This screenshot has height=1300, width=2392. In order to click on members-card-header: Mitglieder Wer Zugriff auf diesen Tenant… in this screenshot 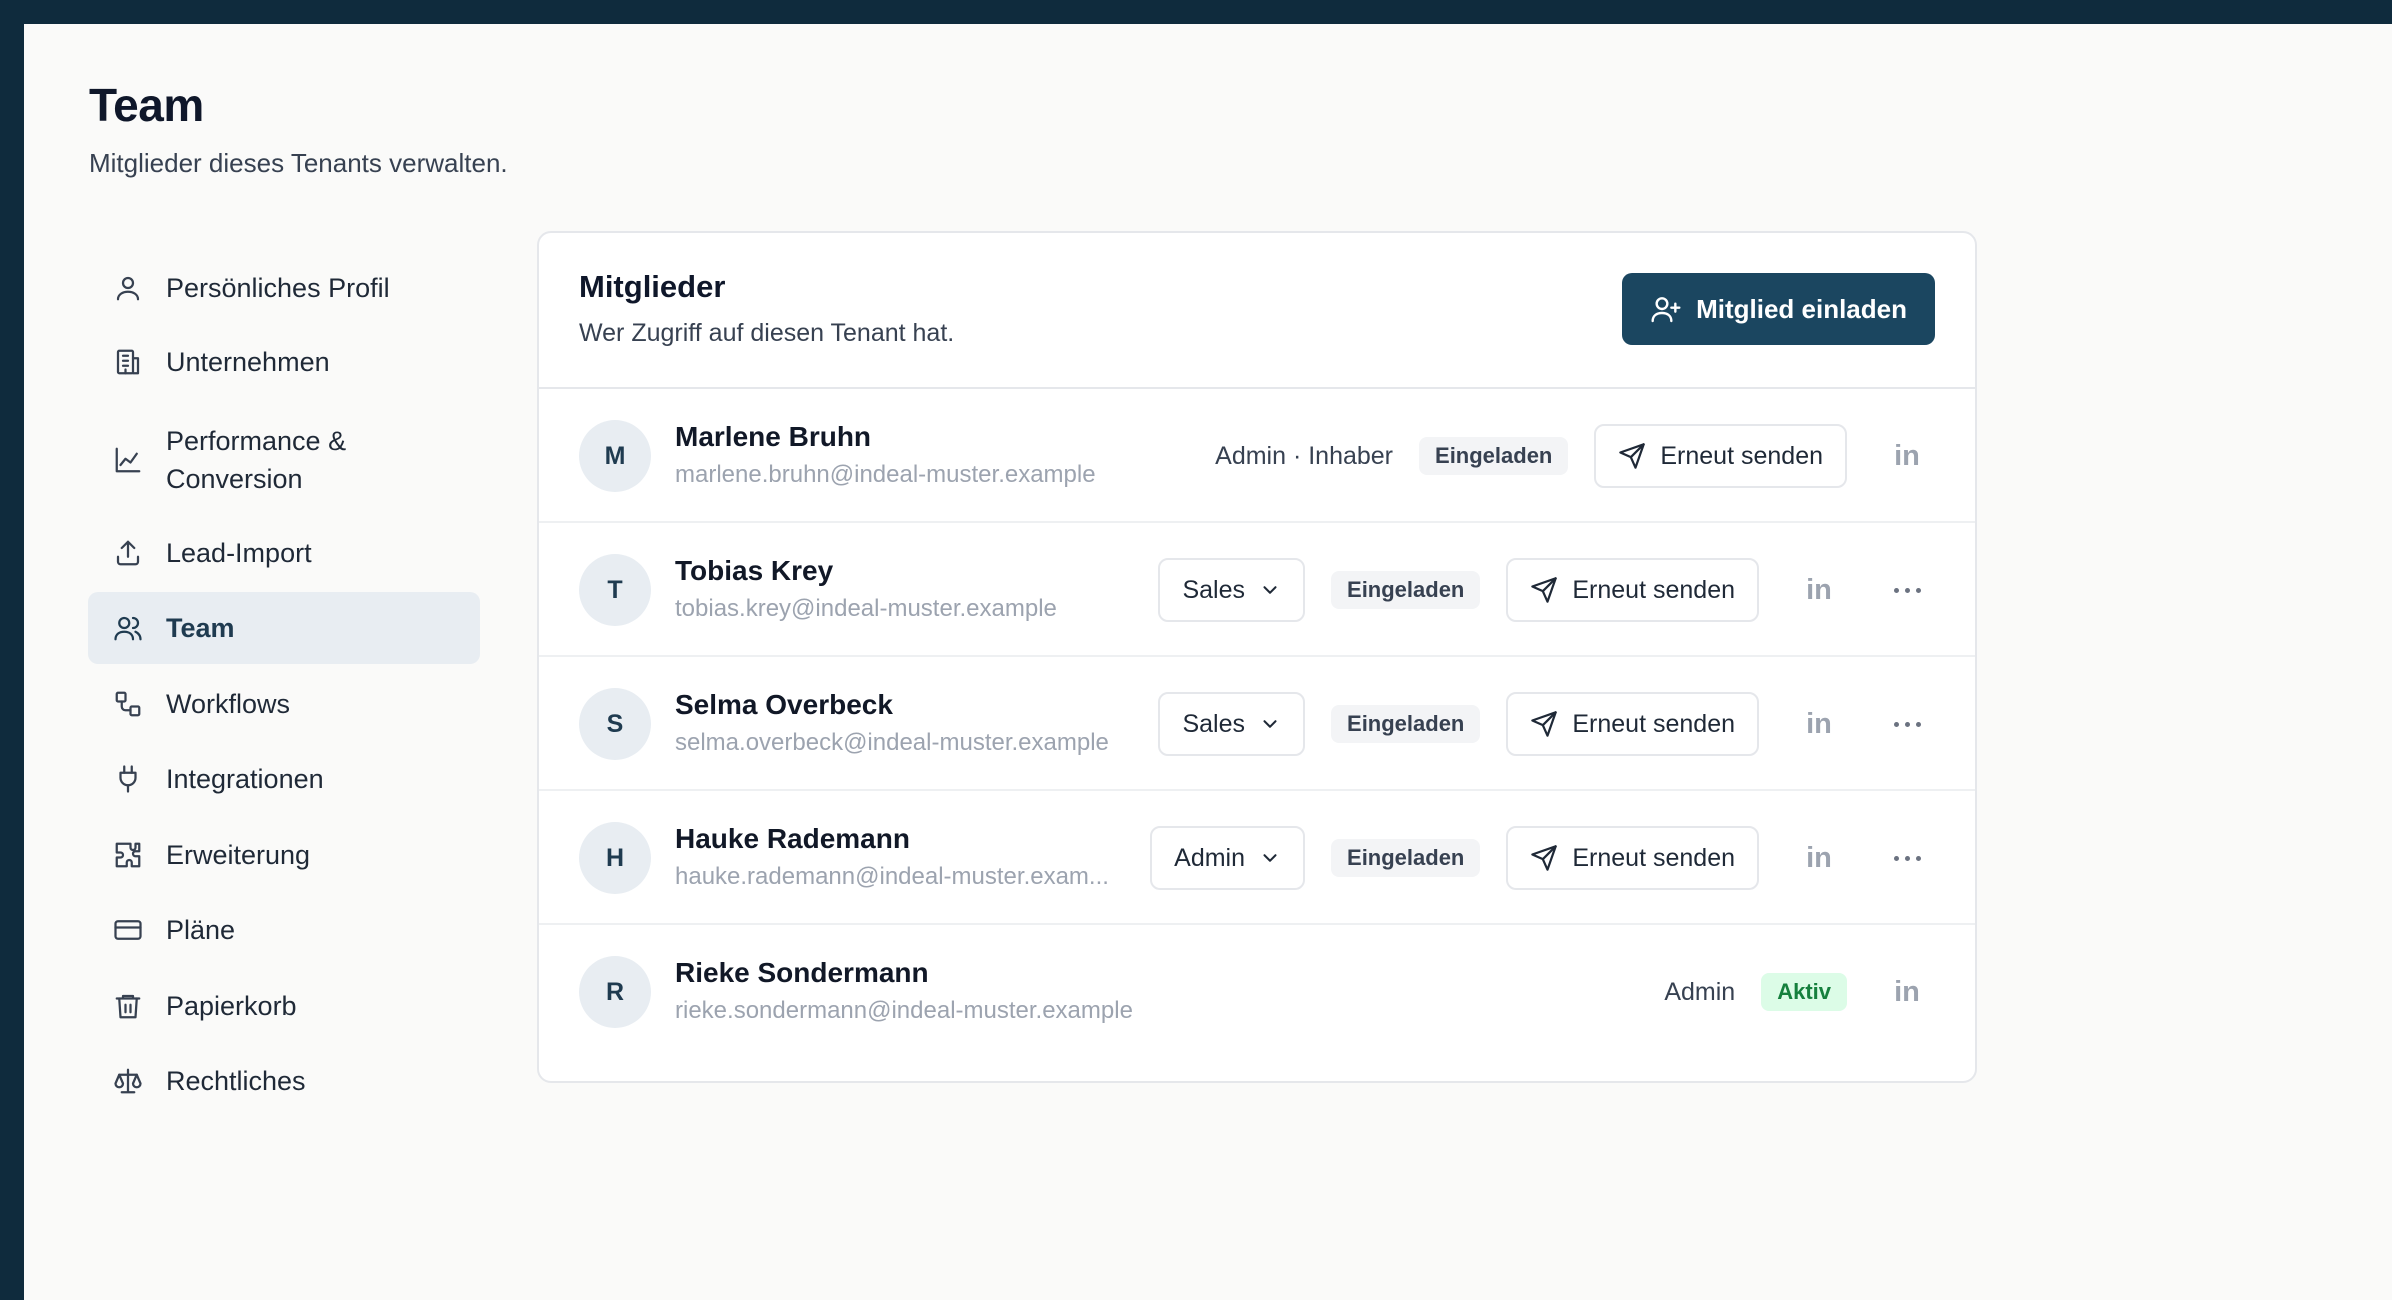, I will do `click(1257, 311)`.